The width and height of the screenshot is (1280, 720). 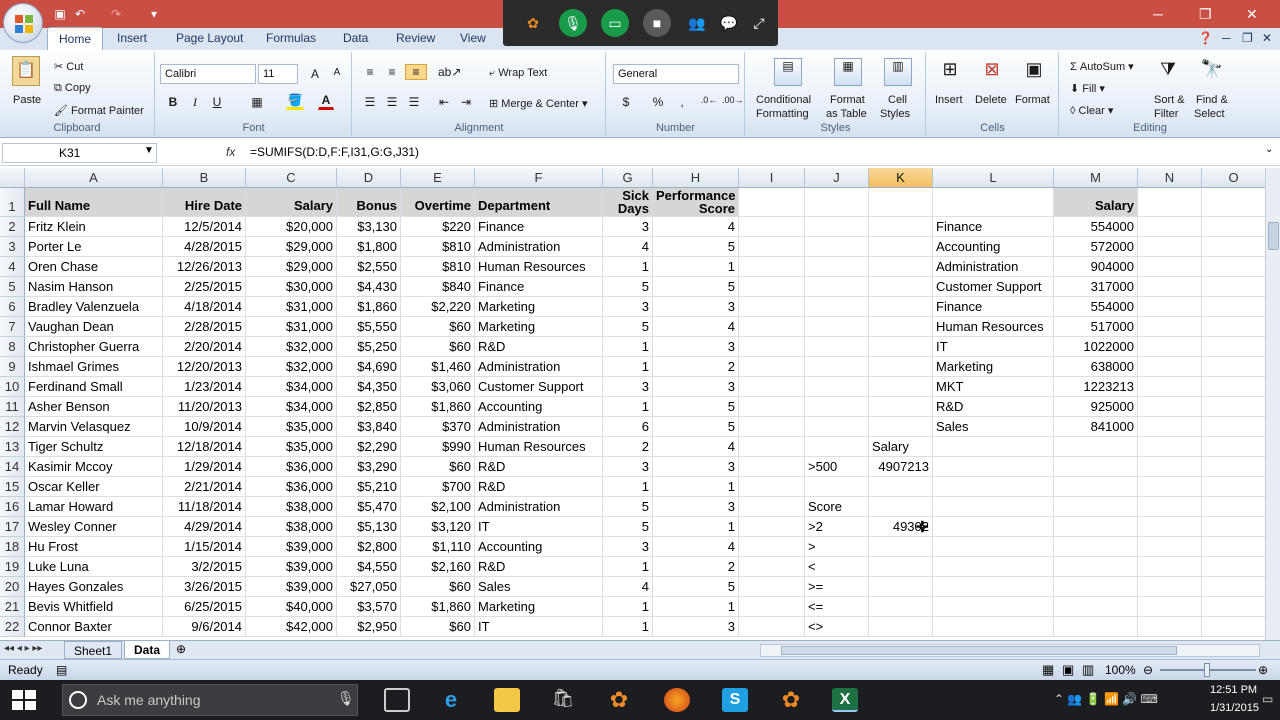 What do you see at coordinates (993, 627) in the screenshot?
I see `cell-l22` at bounding box center [993, 627].